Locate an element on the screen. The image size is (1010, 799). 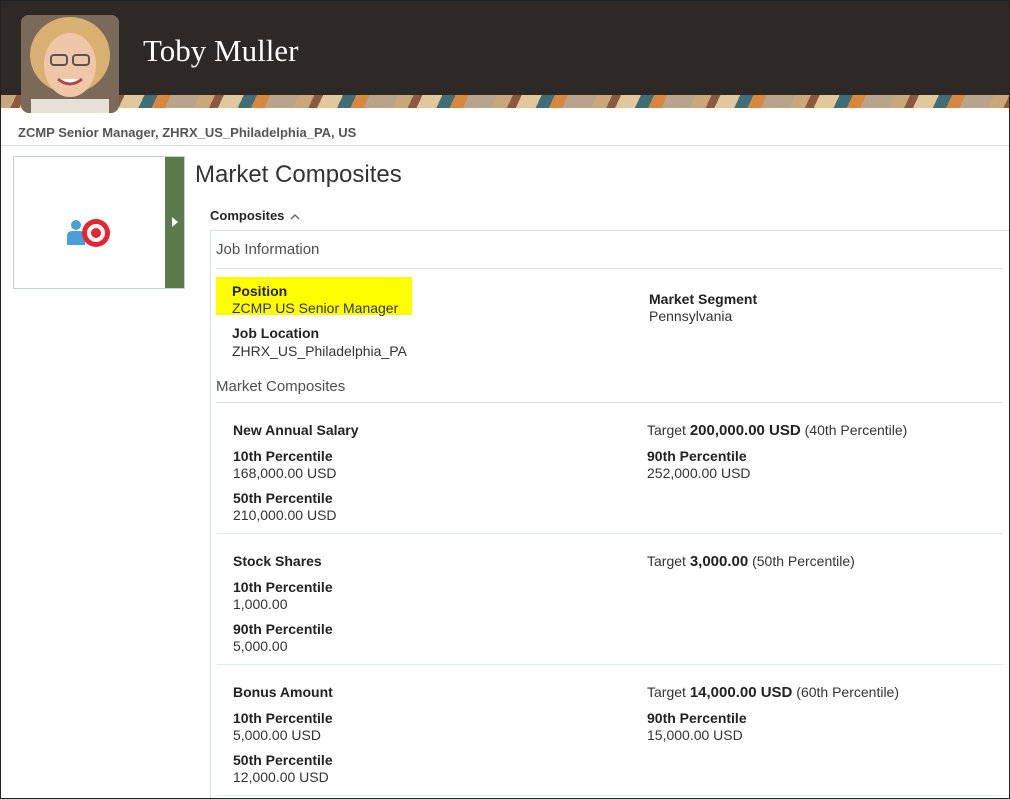
composite-name: Stock Shares is located at coordinates (277, 561).